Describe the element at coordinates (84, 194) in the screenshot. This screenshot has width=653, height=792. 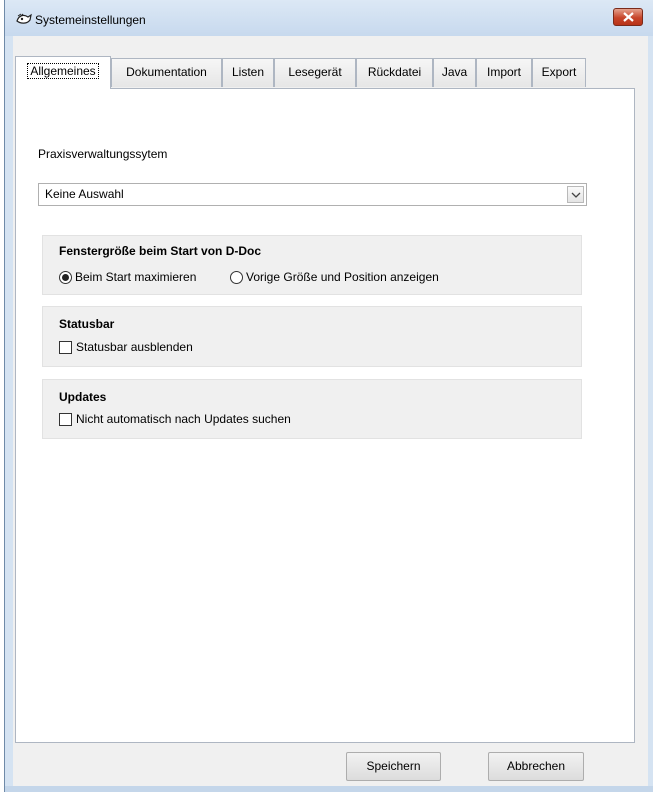
I see `pvs-selected-value: Keine Auswahl` at that location.